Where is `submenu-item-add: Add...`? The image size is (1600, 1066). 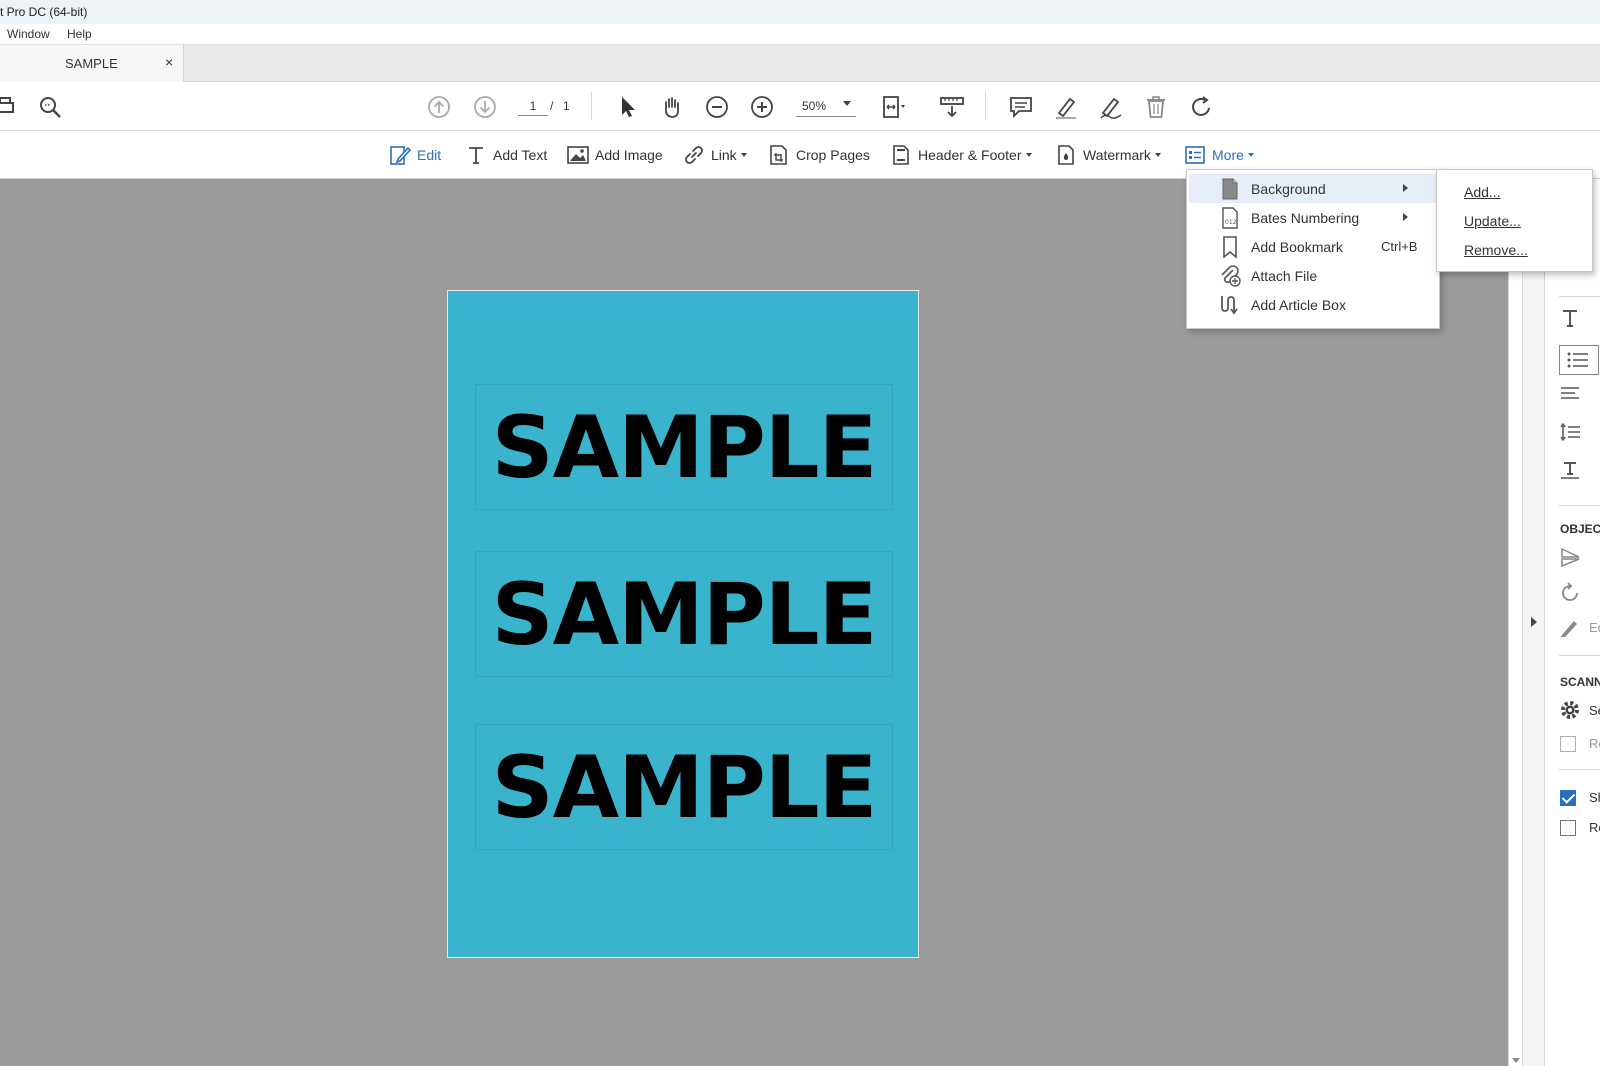
submenu-item-add: Add... is located at coordinates (1482, 192).